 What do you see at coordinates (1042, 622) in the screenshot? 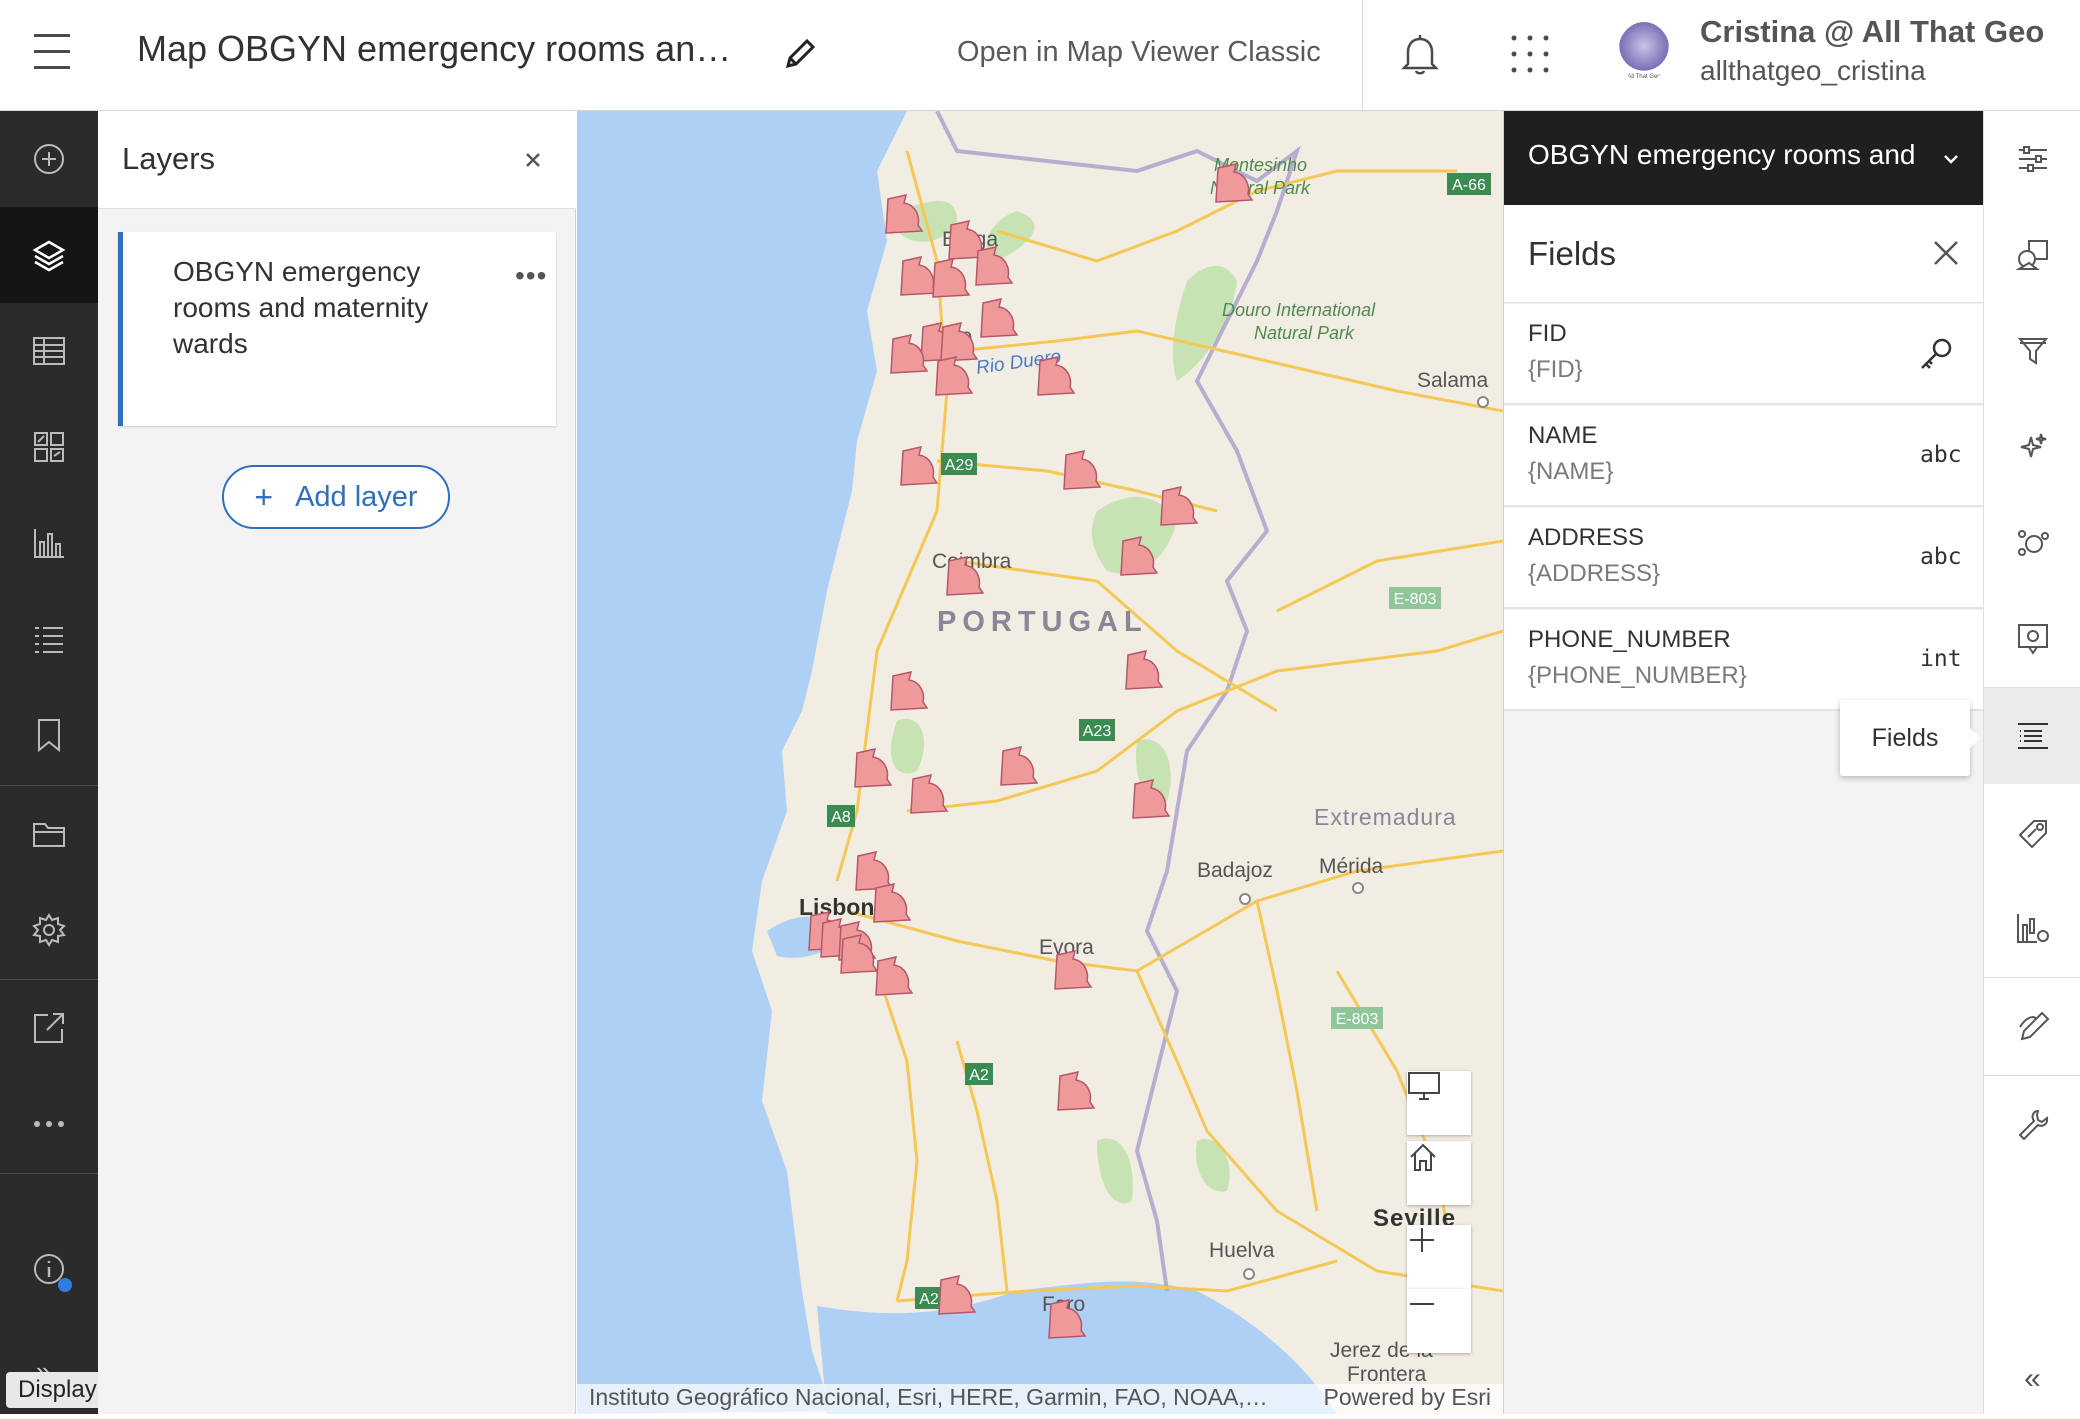
I see `place-portugal: PORTUGAL` at bounding box center [1042, 622].